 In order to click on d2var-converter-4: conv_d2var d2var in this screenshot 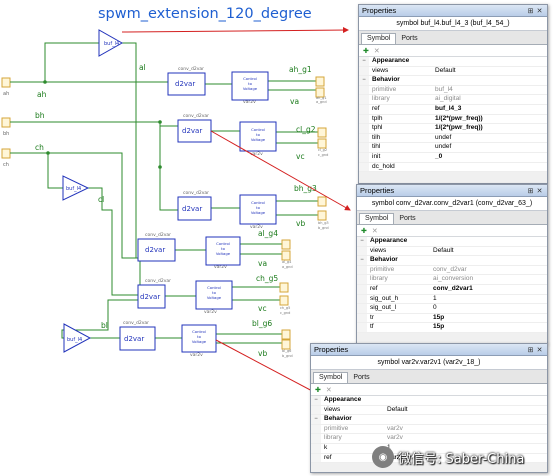, I will do `click(156, 247)`.